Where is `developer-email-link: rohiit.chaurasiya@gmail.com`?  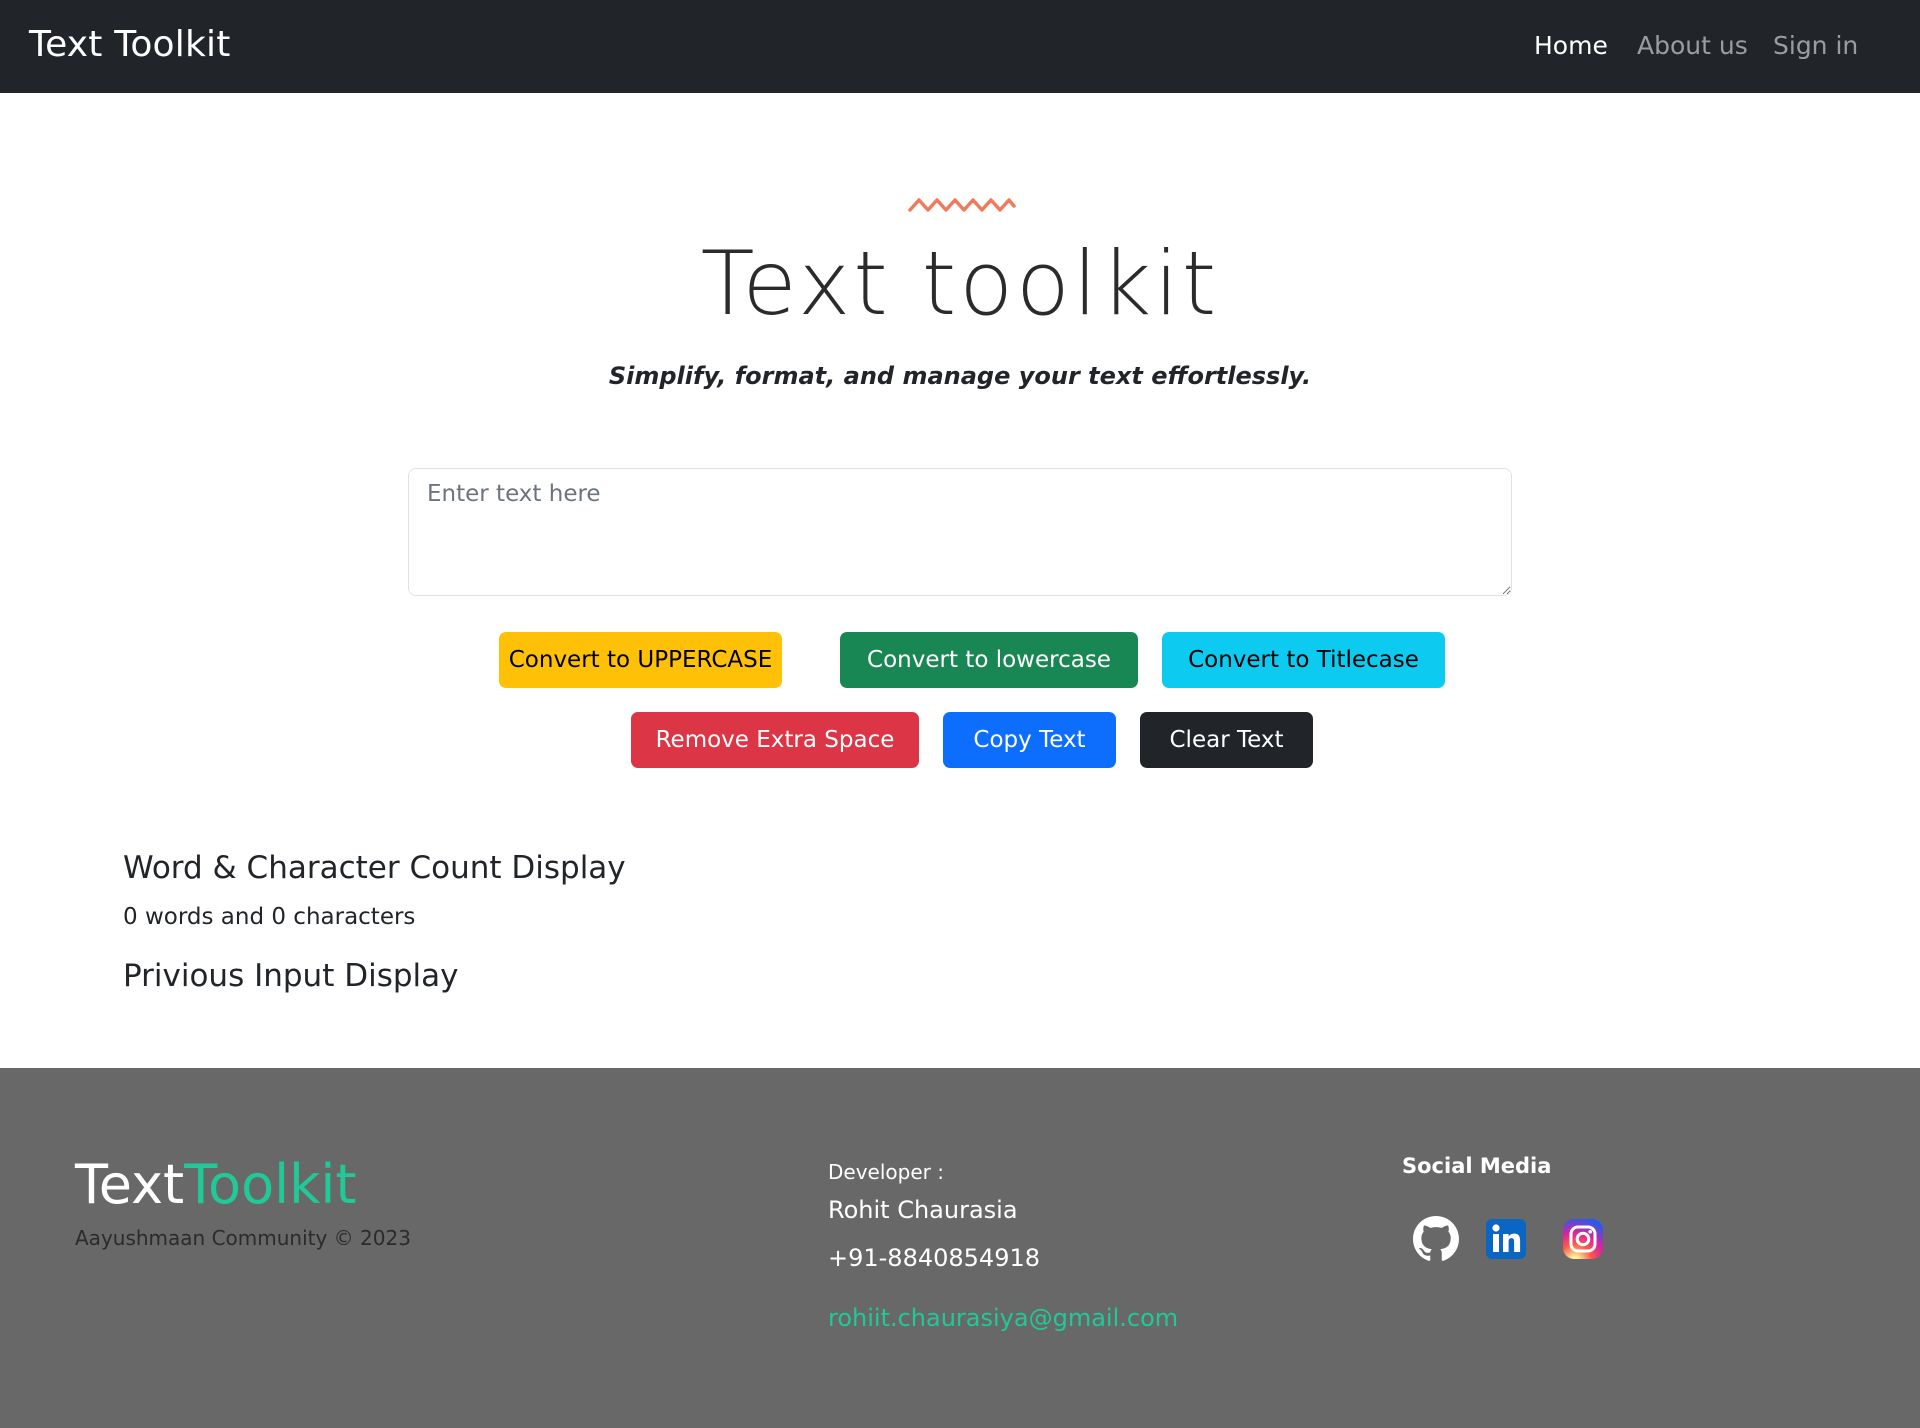
developer-email-link: rohiit.chaurasiya@gmail.com is located at coordinates (1003, 1318).